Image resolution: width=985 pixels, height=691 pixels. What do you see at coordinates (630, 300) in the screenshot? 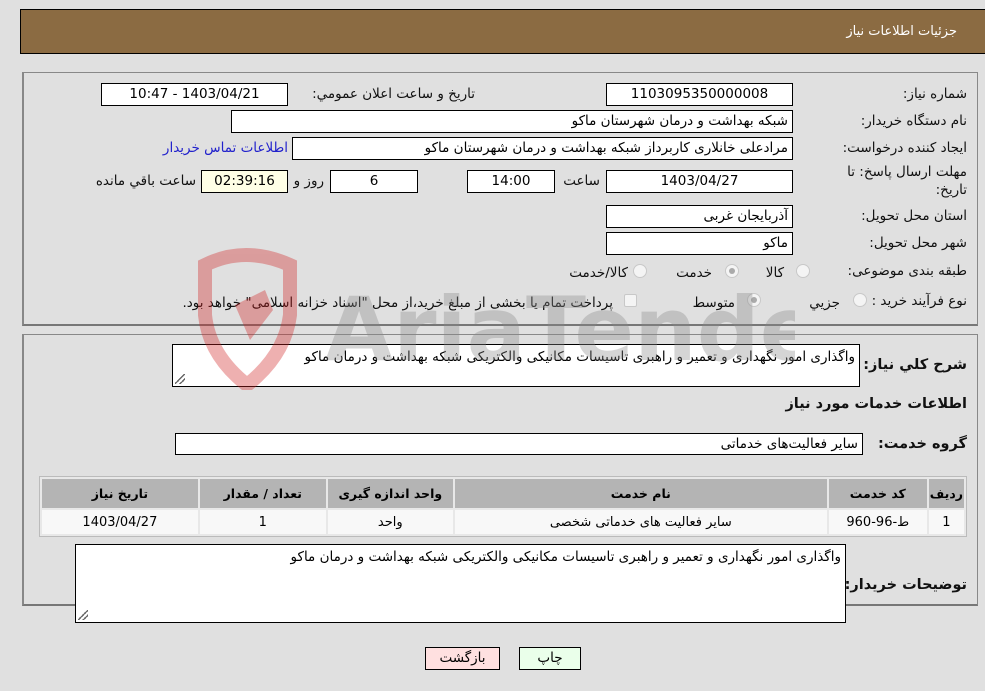
I see `treasury-checkbox` at bounding box center [630, 300].